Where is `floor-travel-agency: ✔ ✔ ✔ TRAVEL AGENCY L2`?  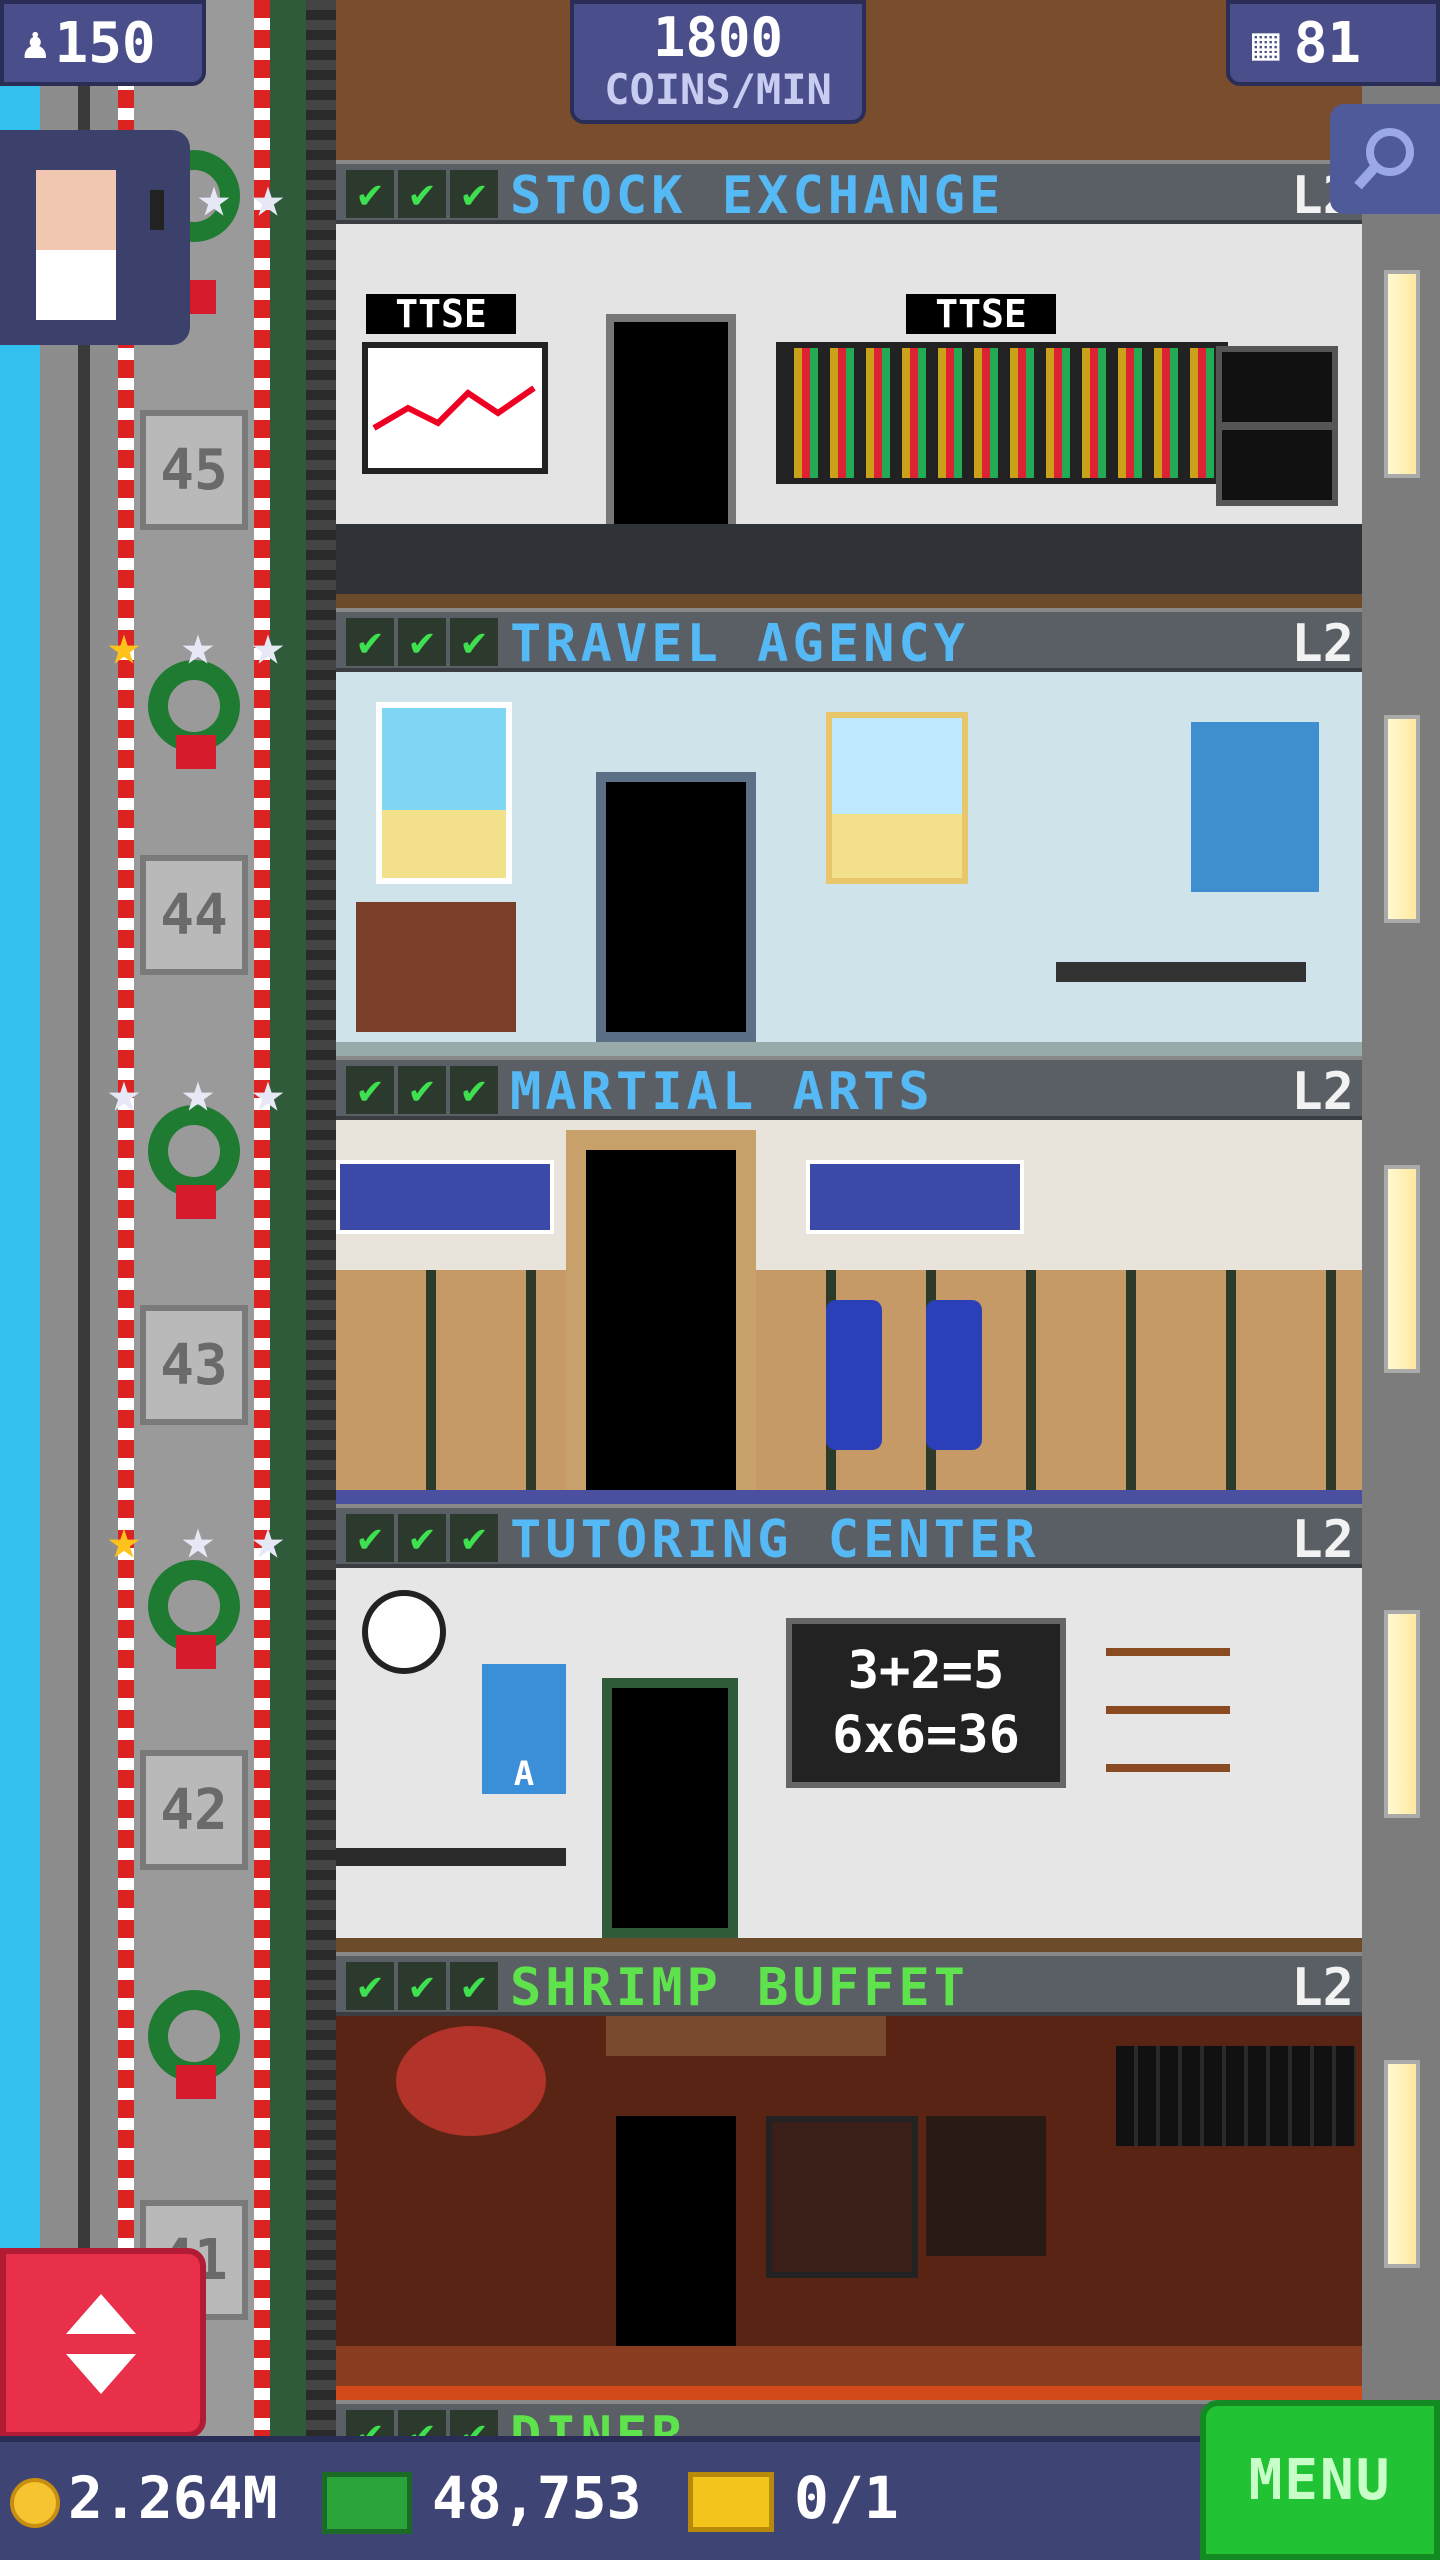 floor-travel-agency: ✔ ✔ ✔ TRAVEL AGENCY L2 is located at coordinates (849, 832).